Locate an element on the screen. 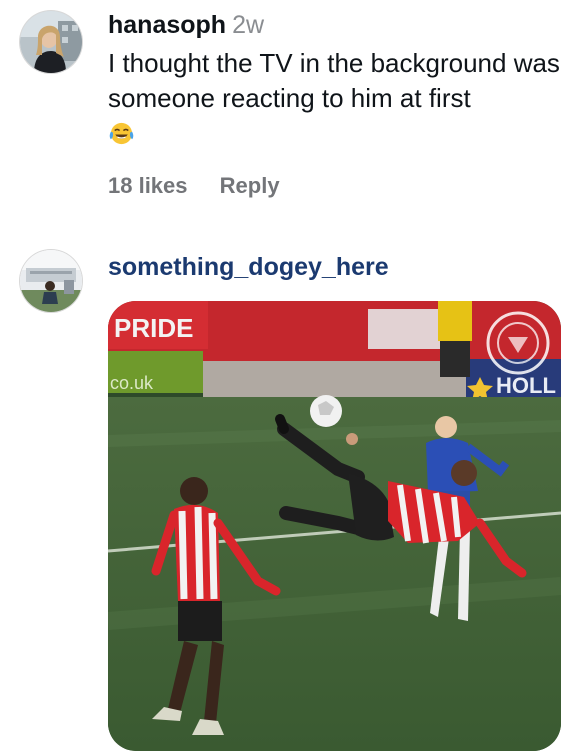 The width and height of the screenshot is (588, 751). ad-board-right-text: HOLL is located at coordinates (526, 385).